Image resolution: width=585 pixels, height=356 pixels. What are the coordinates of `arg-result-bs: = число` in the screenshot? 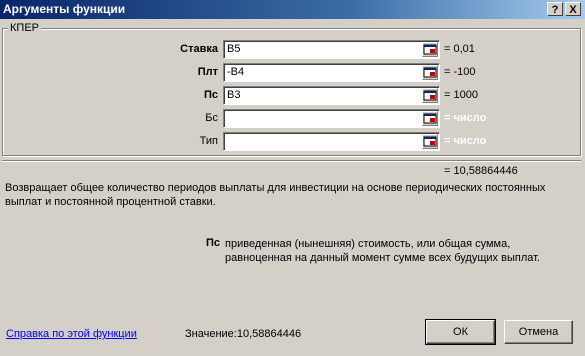 It's located at (465, 118).